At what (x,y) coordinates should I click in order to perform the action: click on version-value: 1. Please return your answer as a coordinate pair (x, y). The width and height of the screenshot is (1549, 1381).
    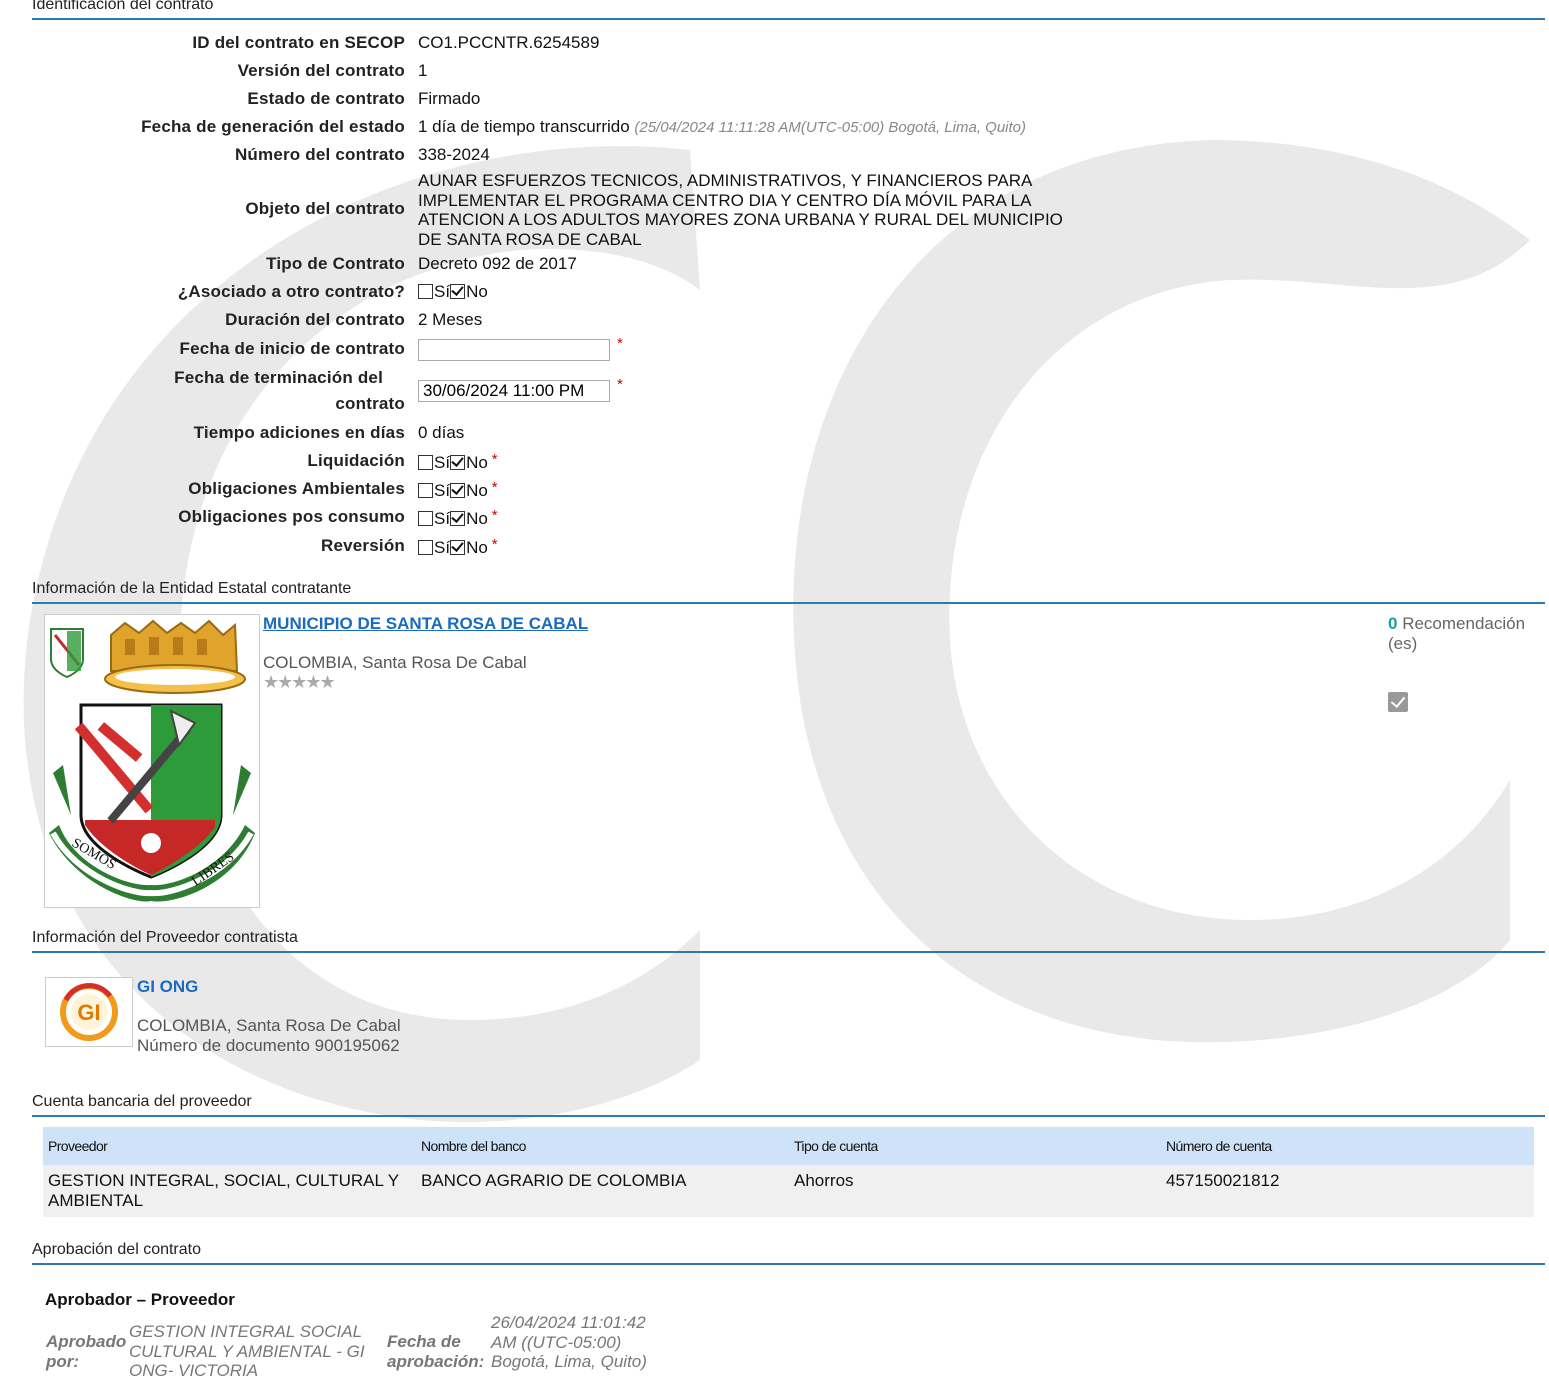
    Looking at the image, I should click on (423, 70).